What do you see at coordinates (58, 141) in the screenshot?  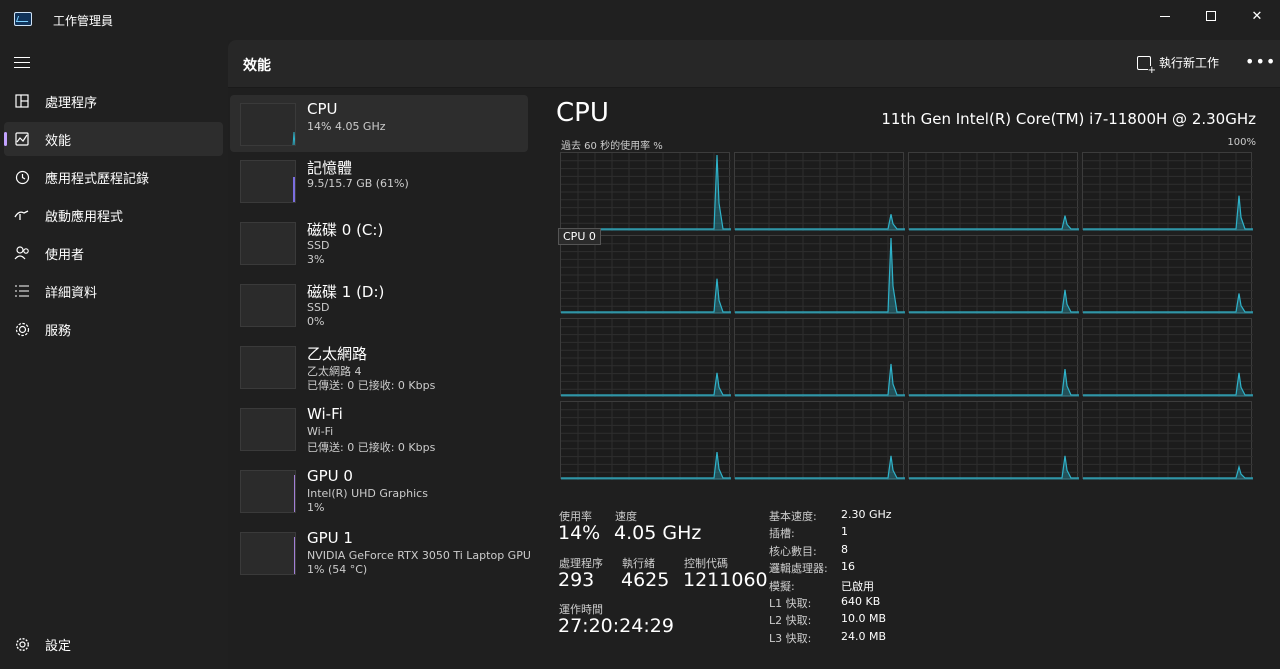 I see `nav-label: 效能` at bounding box center [58, 141].